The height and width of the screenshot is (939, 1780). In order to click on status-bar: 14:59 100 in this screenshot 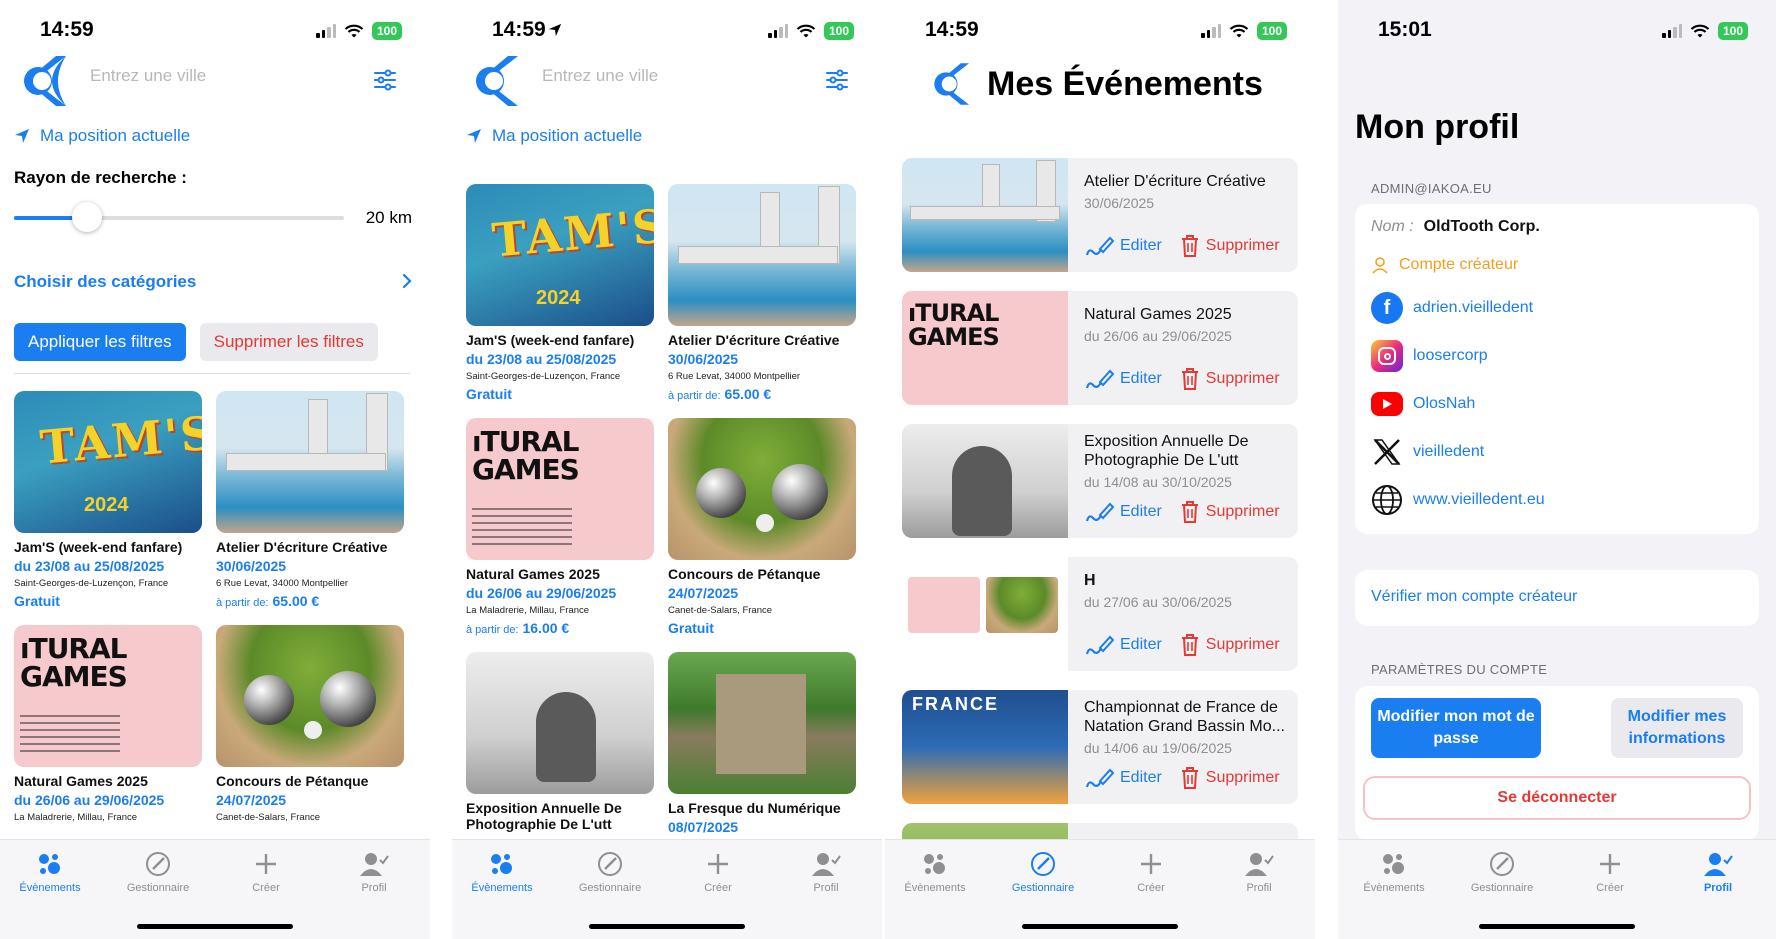, I will do `click(1100, 30)`.